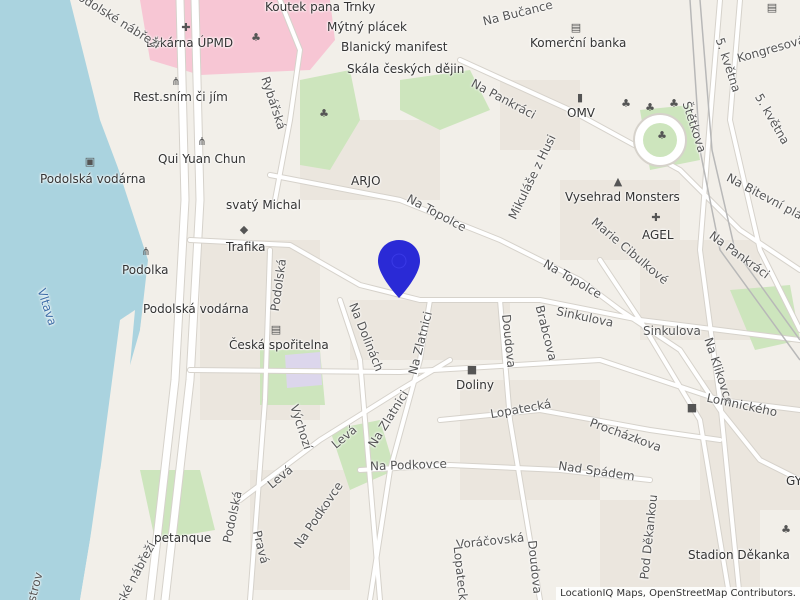 Image resolution: width=800 pixels, height=600 pixels. I want to click on poi-label-stadion: Stadion Děkanka, so click(739, 555).